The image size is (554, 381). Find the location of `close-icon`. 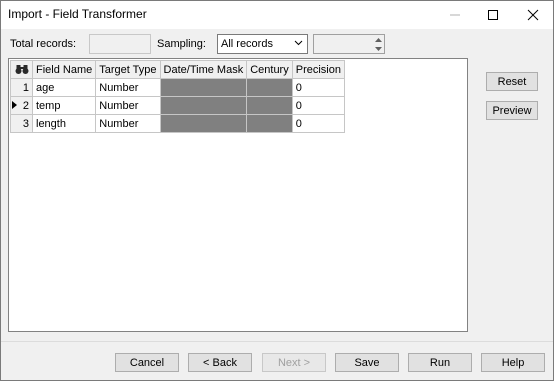

close-icon is located at coordinates (533, 15).